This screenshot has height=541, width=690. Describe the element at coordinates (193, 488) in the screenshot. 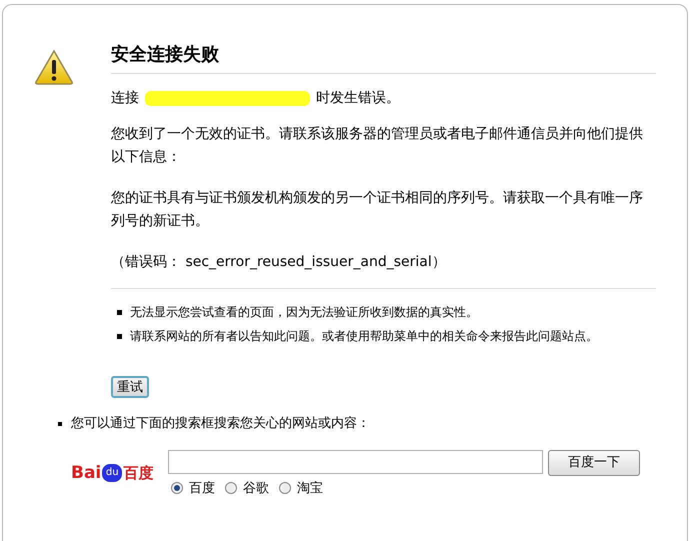

I see `engine-radio: 百度` at that location.